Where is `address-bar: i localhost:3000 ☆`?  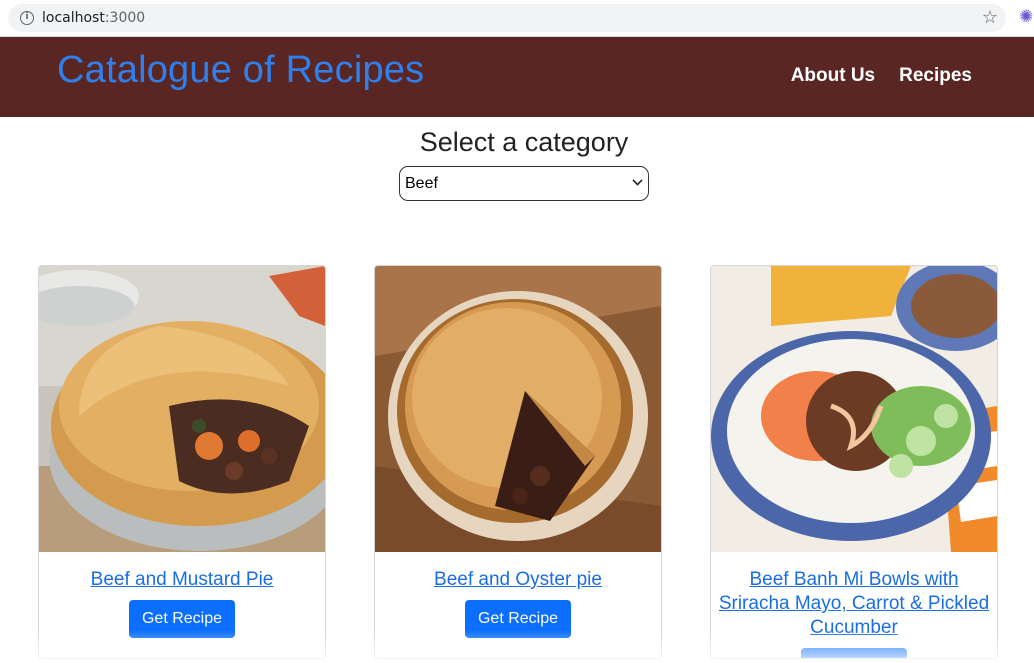
address-bar: i localhost:3000 ☆ is located at coordinates (507, 18).